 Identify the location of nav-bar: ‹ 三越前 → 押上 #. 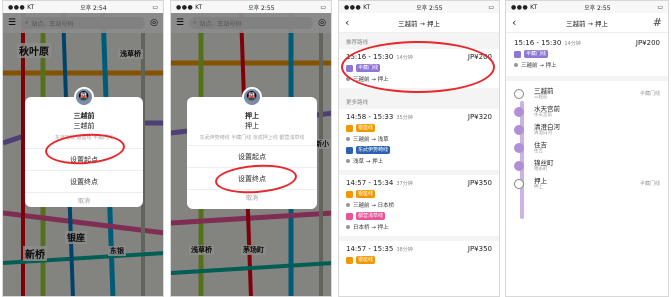
(587, 23).